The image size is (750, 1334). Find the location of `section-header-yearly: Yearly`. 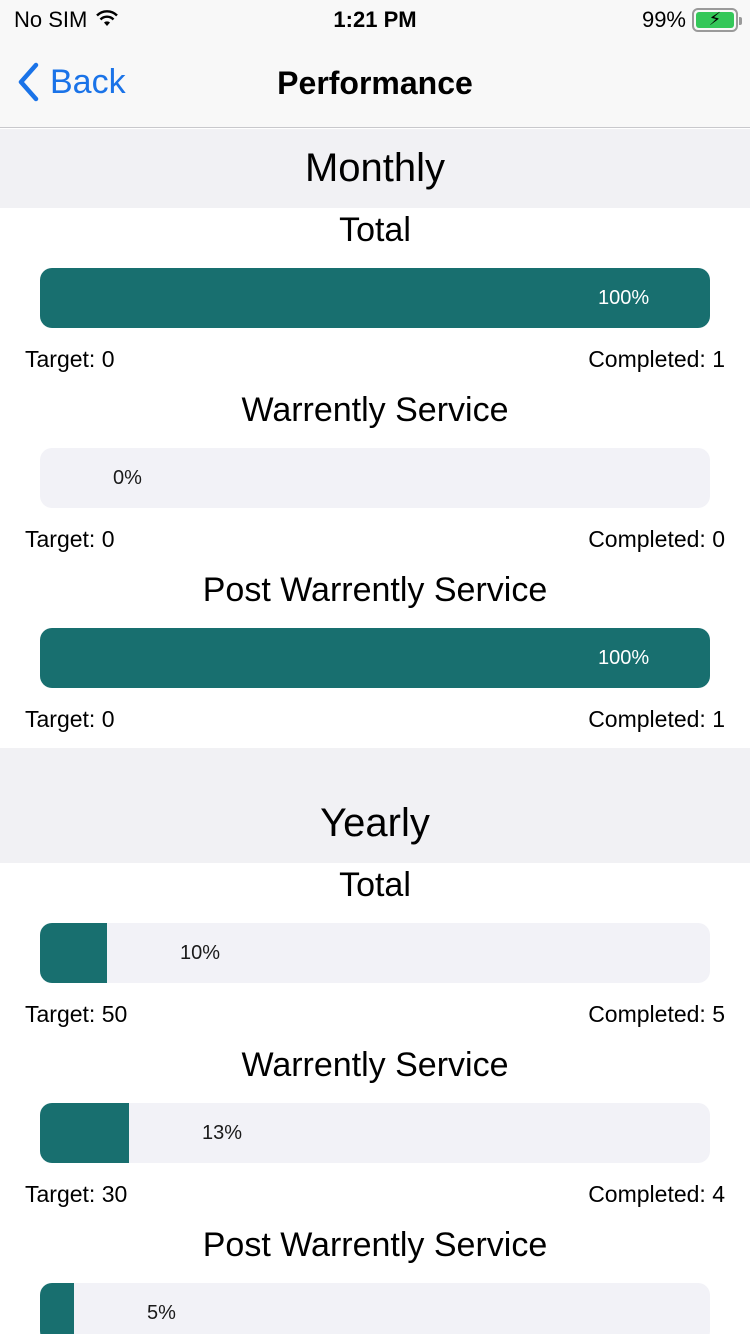

section-header-yearly: Yearly is located at coordinates (375, 805).